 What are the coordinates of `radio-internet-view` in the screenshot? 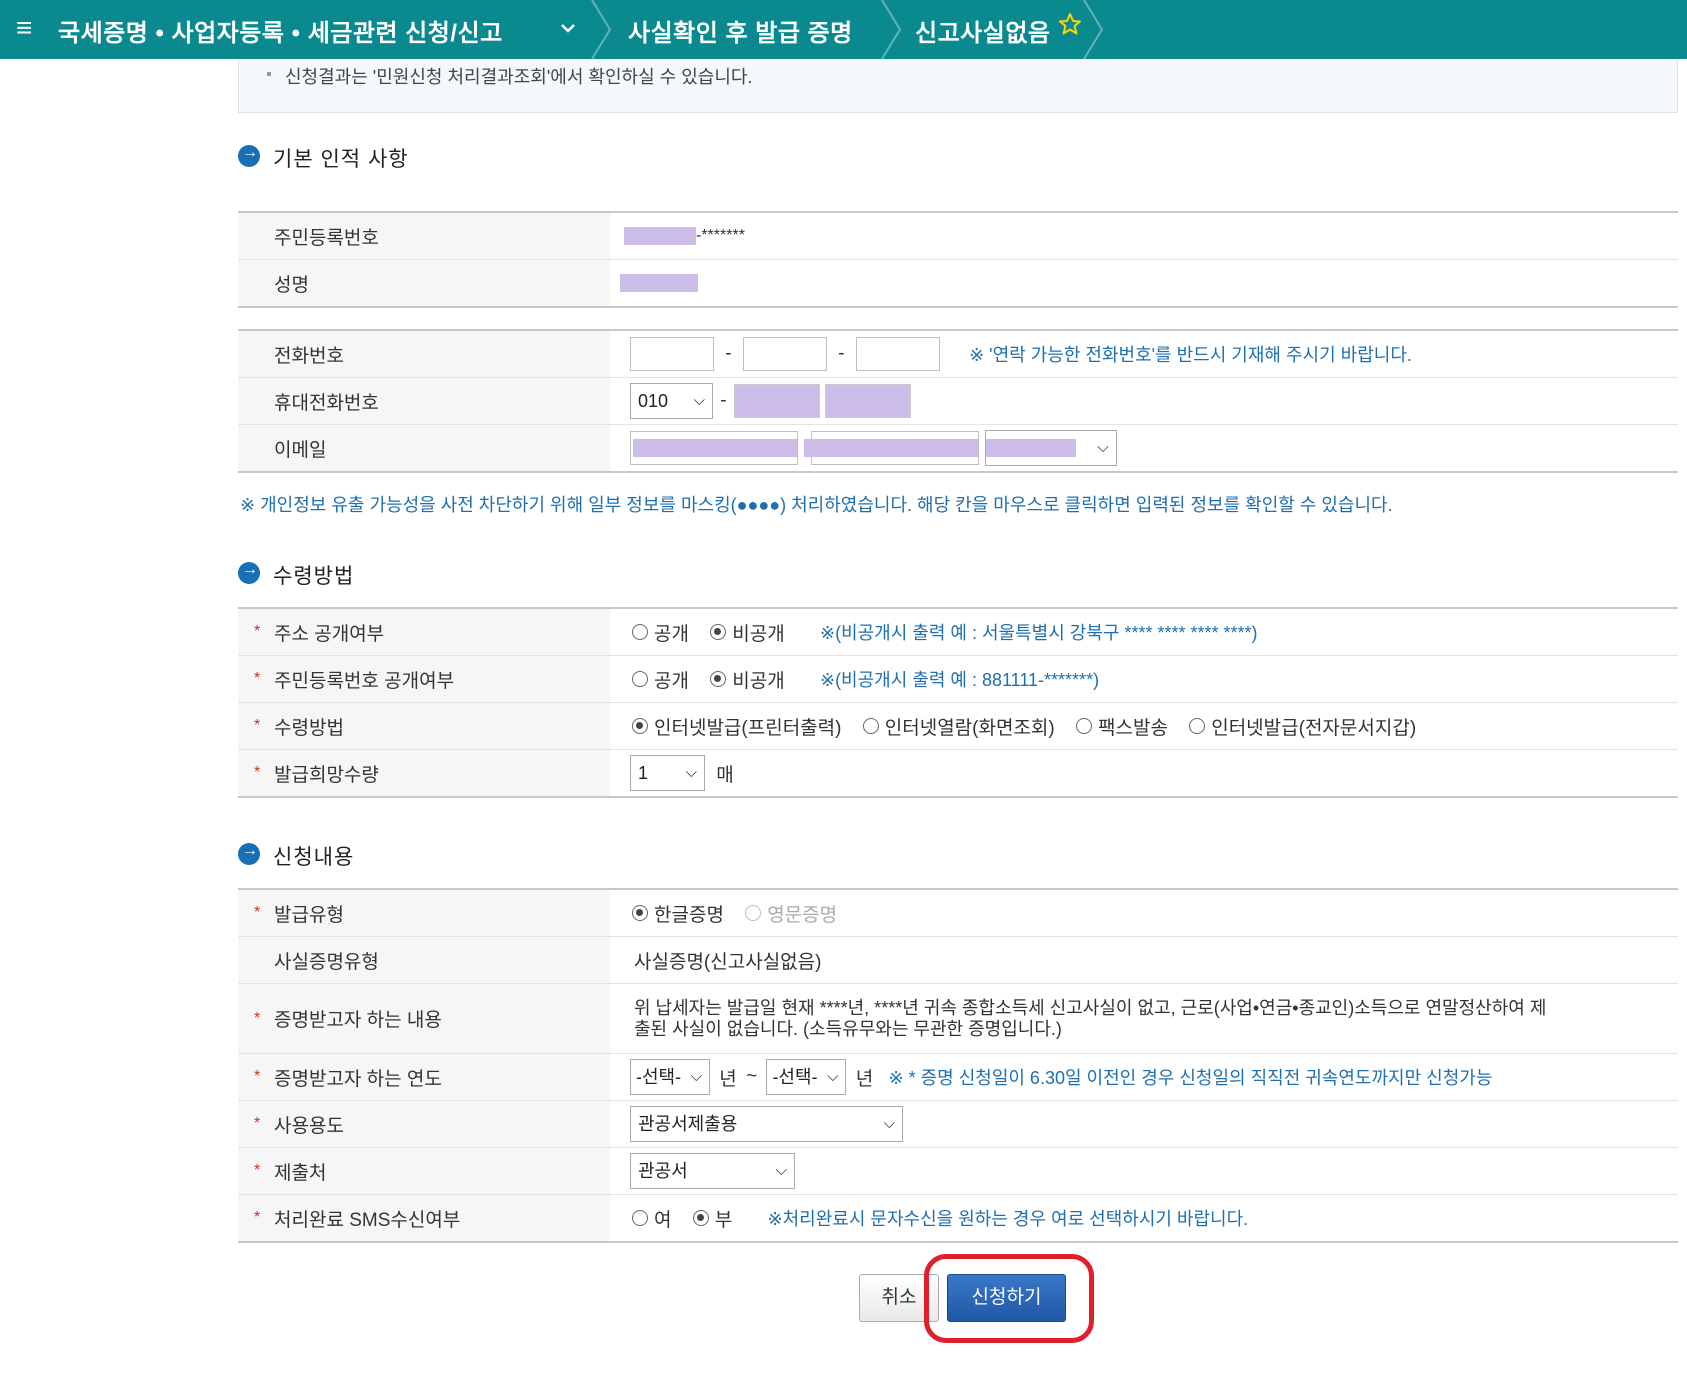 It's located at (870, 726).